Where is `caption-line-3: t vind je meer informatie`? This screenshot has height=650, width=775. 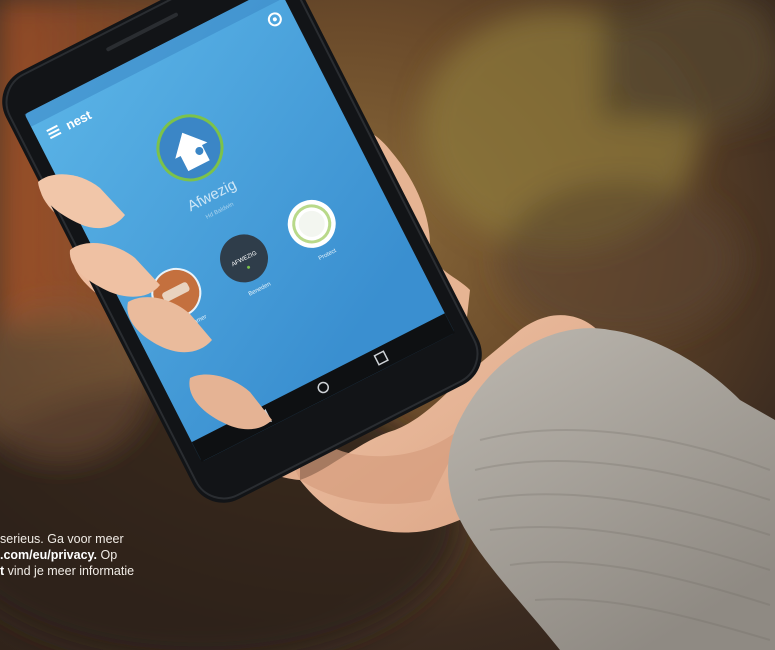 caption-line-3: t vind je meer informatie is located at coordinates (130, 571).